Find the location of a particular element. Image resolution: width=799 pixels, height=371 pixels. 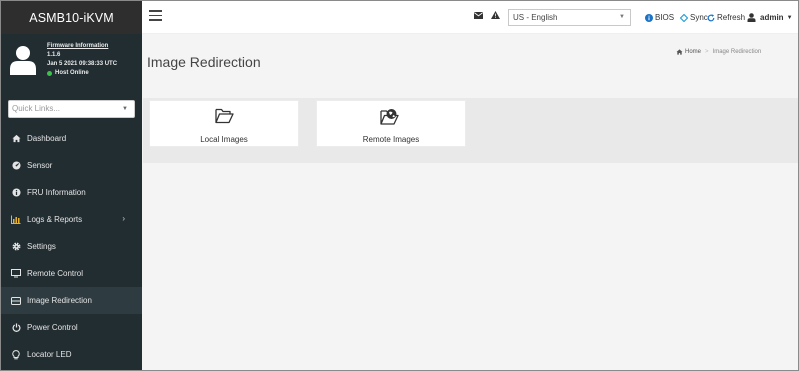

hamburger-menu-icon is located at coordinates (155, 15).